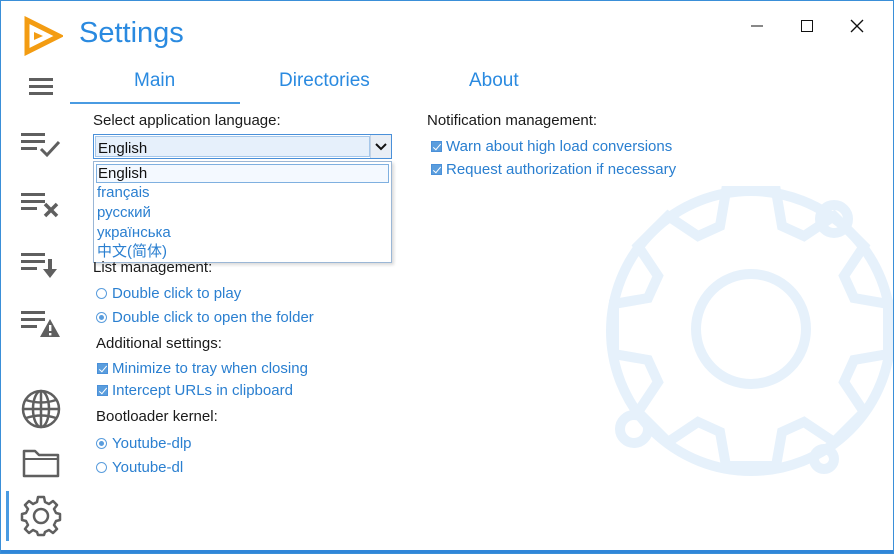 This screenshot has height=554, width=894. I want to click on radio-label: Double click to open the folder, so click(213, 317).